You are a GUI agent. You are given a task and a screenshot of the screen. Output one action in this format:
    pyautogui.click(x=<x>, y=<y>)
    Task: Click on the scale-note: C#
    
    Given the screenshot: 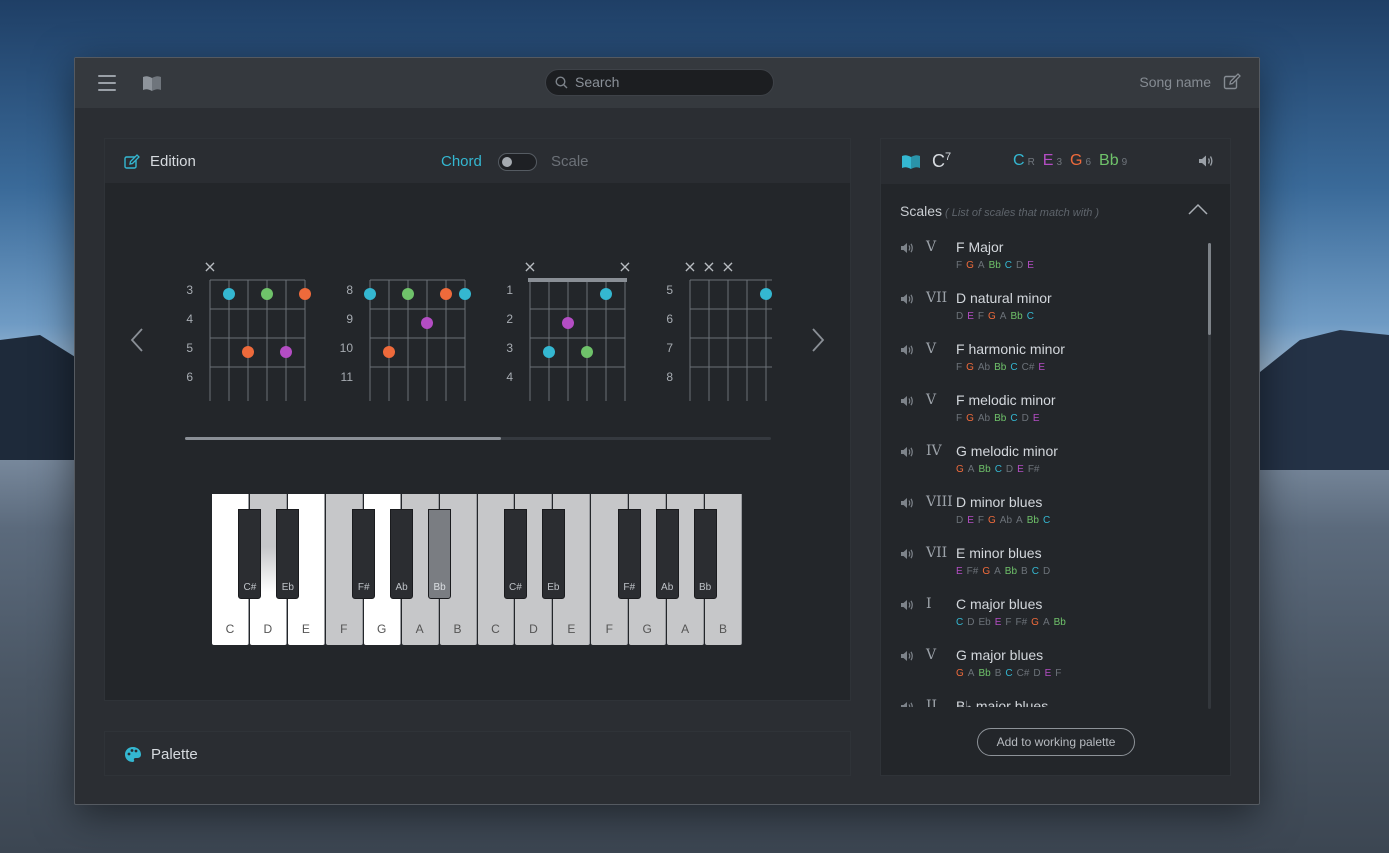 What is the action you would take?
    pyautogui.click(x=1023, y=673)
    